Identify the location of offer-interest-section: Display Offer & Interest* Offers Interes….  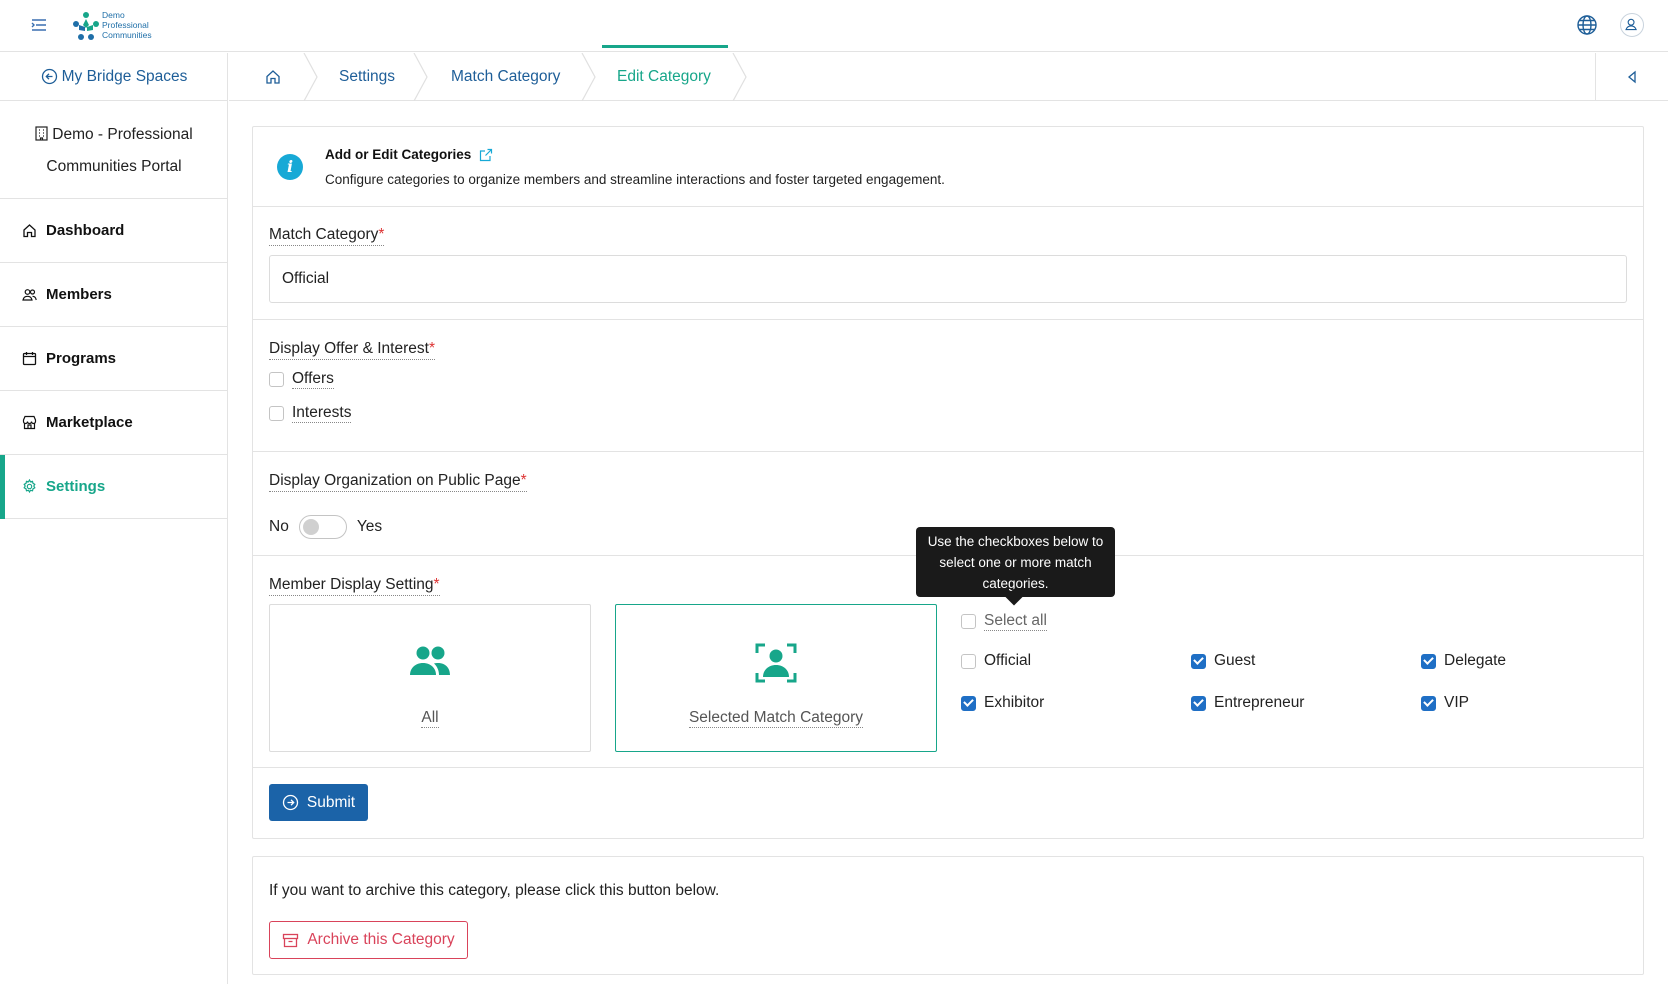
(948, 386).